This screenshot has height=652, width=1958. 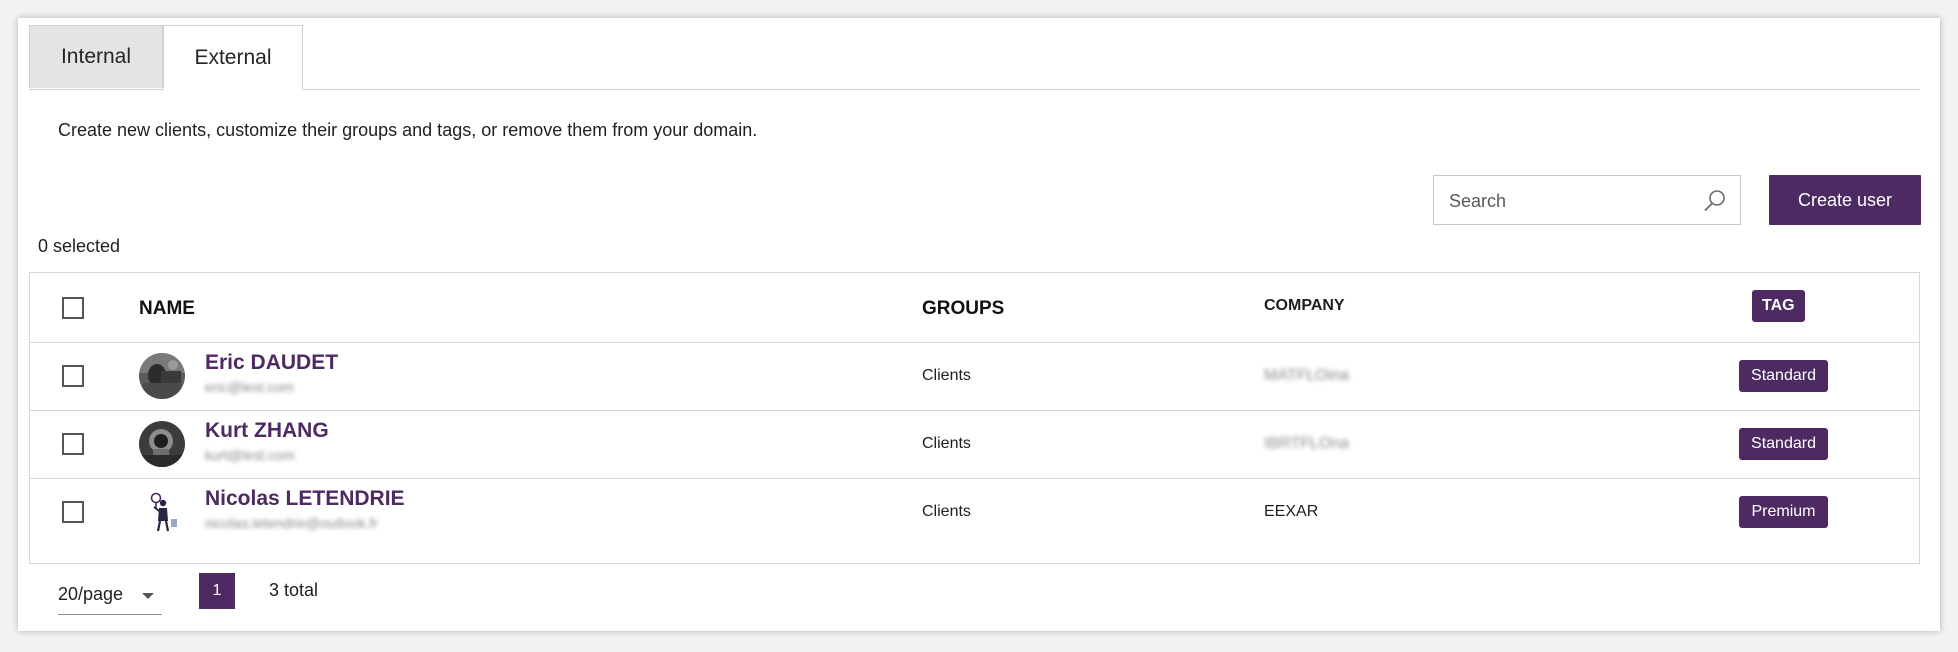 I want to click on user-email: eric@lest.com, so click(x=249, y=387).